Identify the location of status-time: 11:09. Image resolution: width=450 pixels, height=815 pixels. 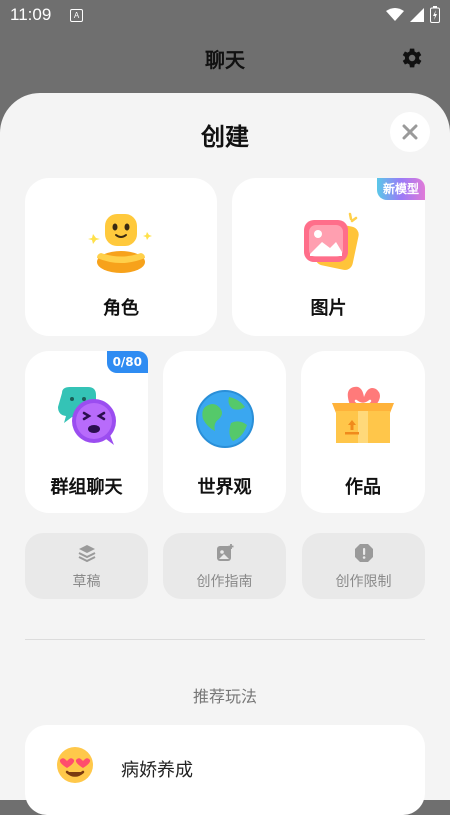
(31, 14).